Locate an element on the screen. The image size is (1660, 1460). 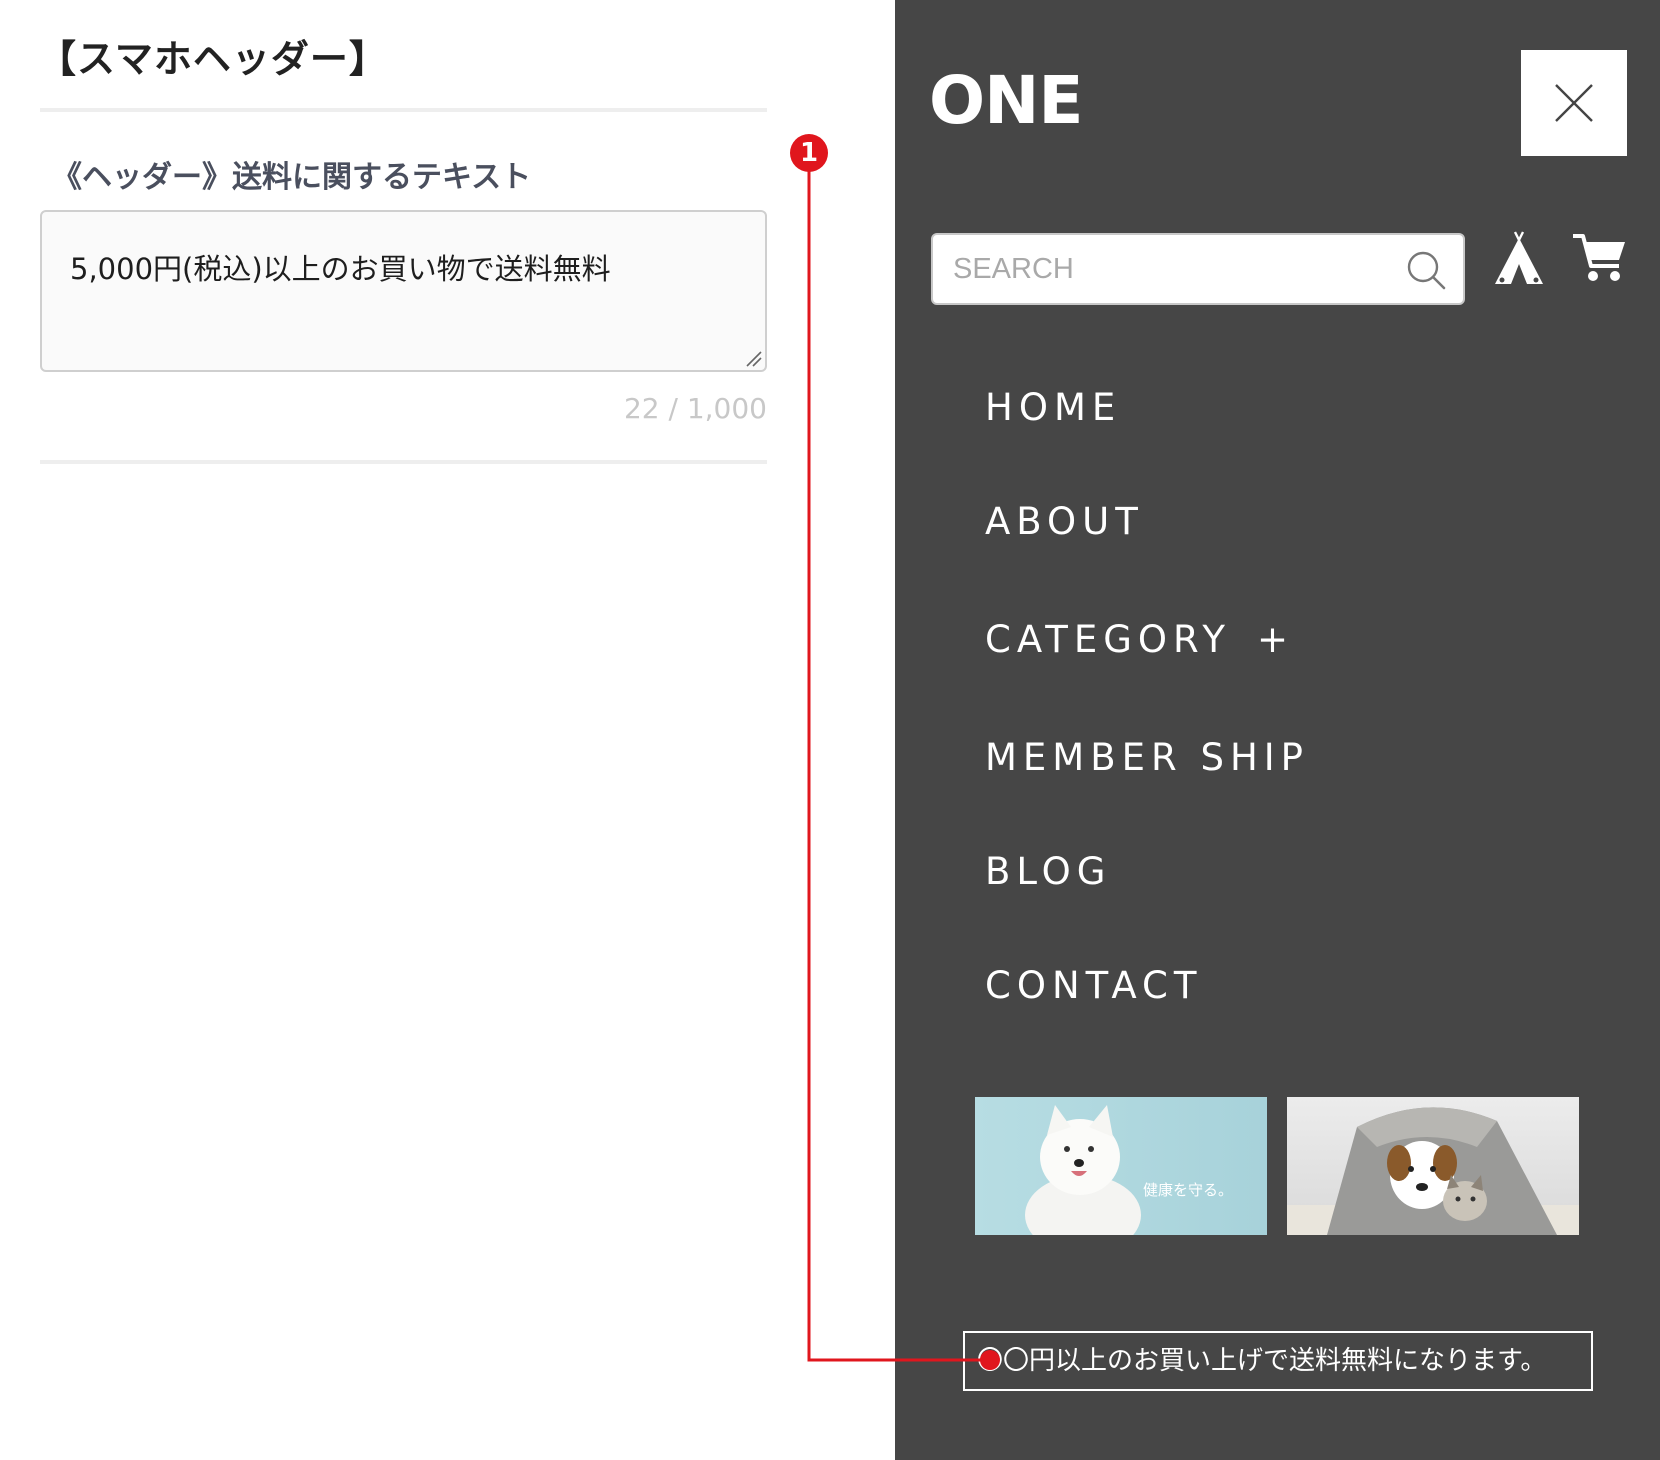
banner-caption: 健康を守る。 is located at coordinates (1188, 1190).